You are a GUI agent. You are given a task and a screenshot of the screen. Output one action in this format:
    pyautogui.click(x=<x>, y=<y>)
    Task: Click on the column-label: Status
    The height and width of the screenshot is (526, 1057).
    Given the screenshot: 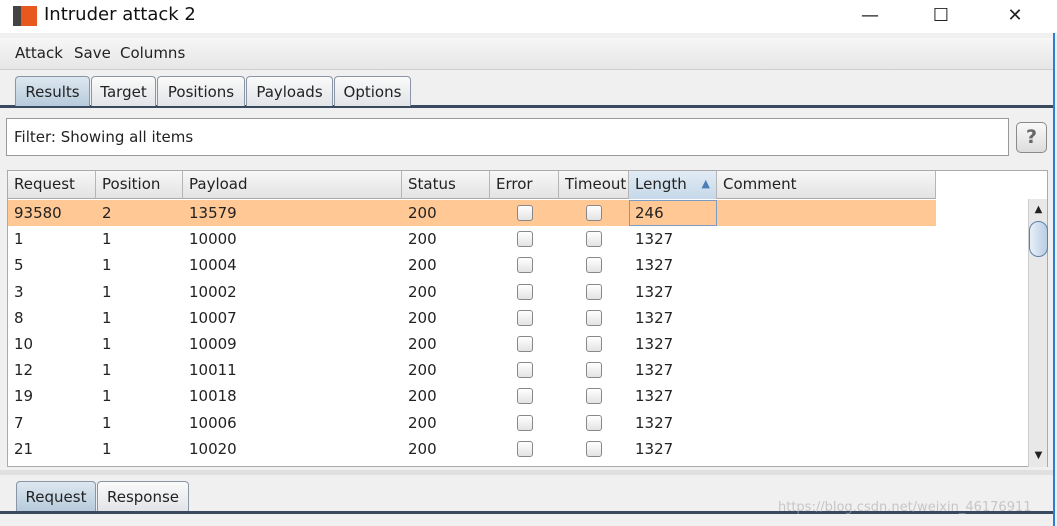 What is the action you would take?
    pyautogui.click(x=432, y=184)
    